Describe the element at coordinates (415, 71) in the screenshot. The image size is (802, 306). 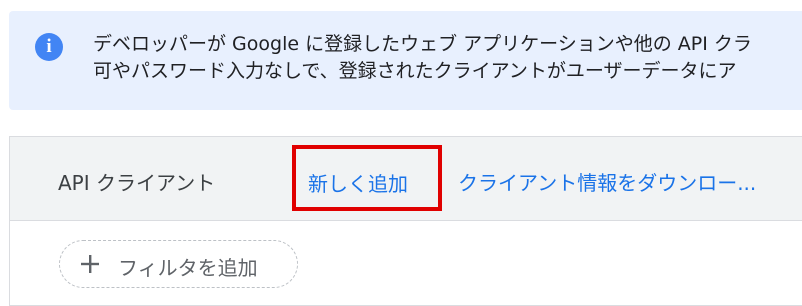
I see `info-banner-line-2: 可やパスワード入力なしで、登録されたクライアントがユーザーデータにア` at that location.